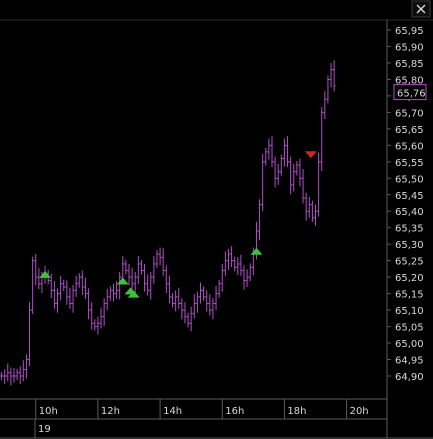 This screenshot has height=439, width=433. What do you see at coordinates (409, 229) in the screenshot?
I see `y-tick-label: 65,35` at bounding box center [409, 229].